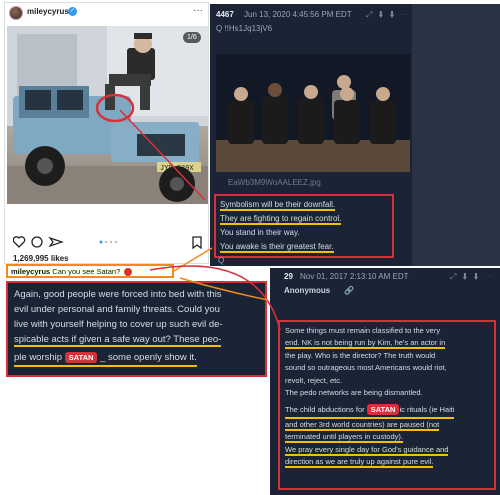  What do you see at coordinates (281, 219) in the screenshot?
I see `quote-line: They are fighting to regain control.` at bounding box center [281, 219].